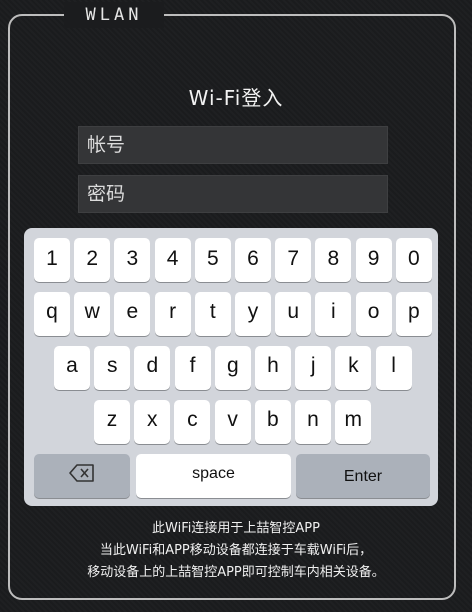  Describe the element at coordinates (52, 314) in the screenshot. I see `key: q` at that location.